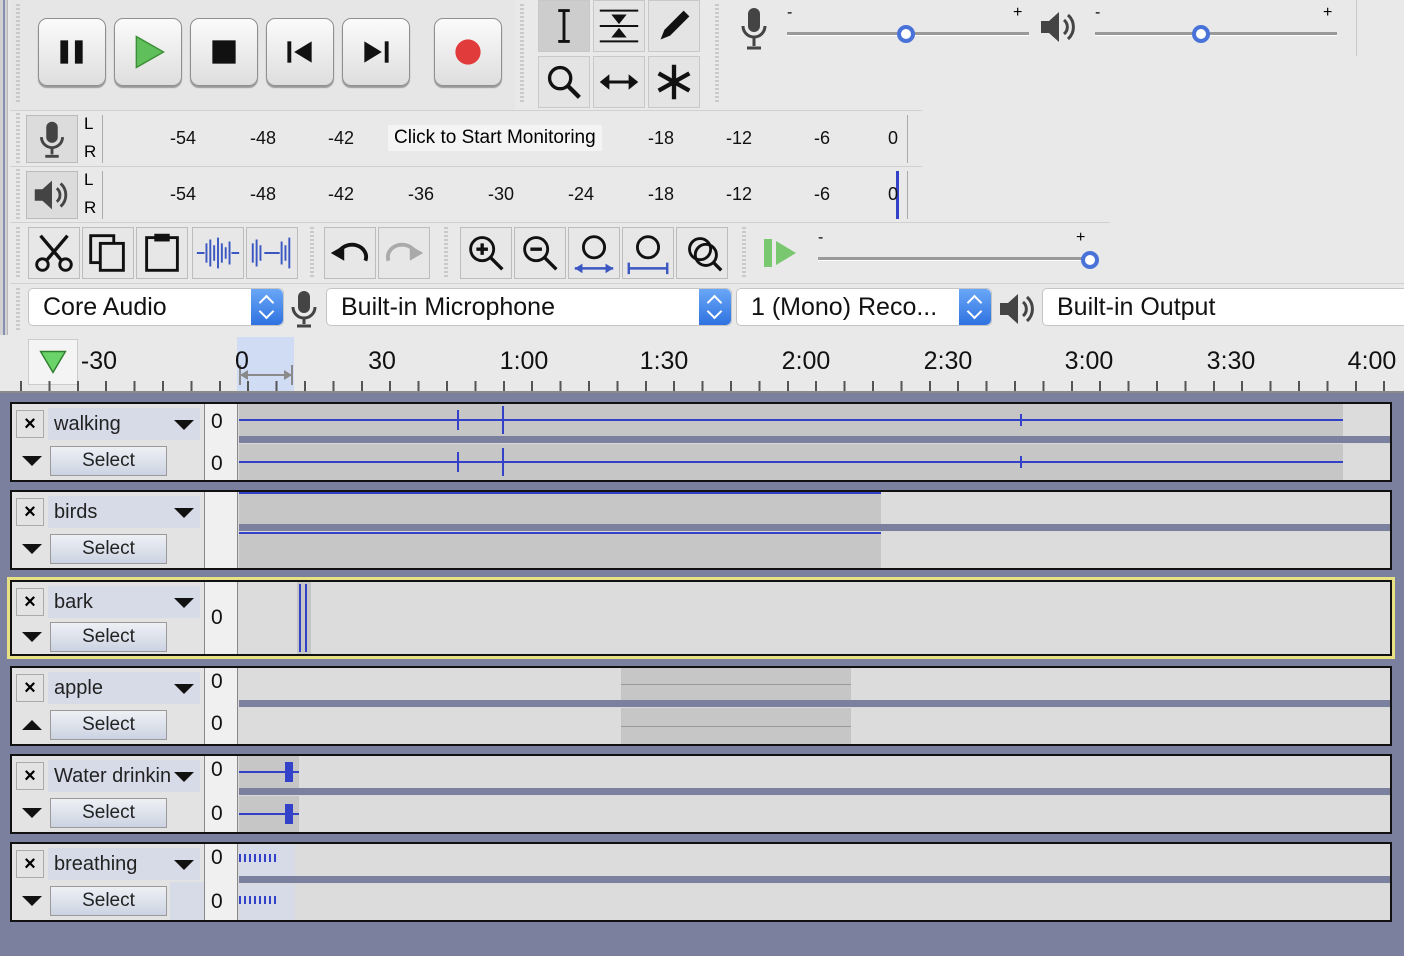 Image resolution: width=1404 pixels, height=956 pixels. What do you see at coordinates (1201, 34) in the screenshot?
I see `playback-volume-thumb` at bounding box center [1201, 34].